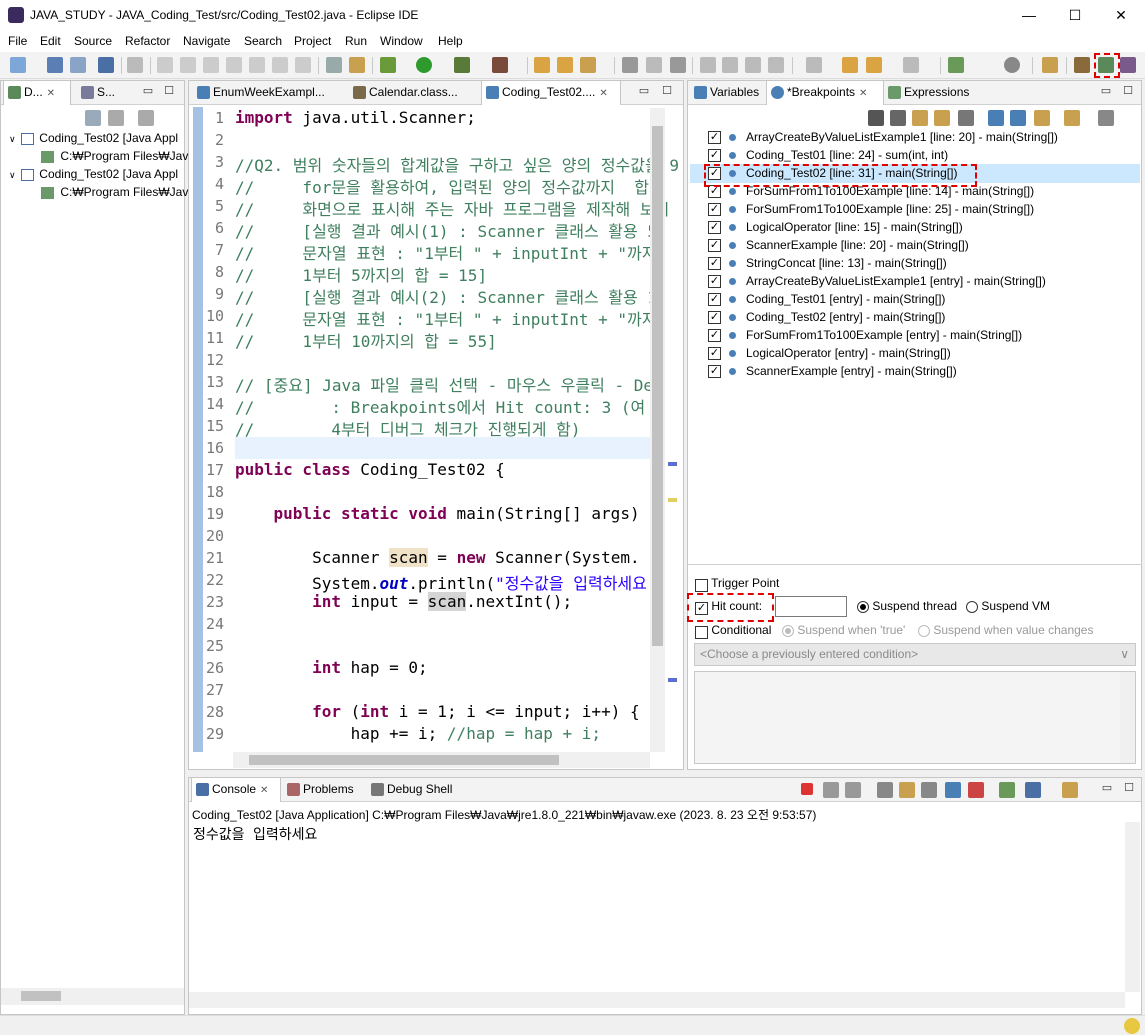  What do you see at coordinates (388, 65) in the screenshot?
I see `debug-icon` at bounding box center [388, 65].